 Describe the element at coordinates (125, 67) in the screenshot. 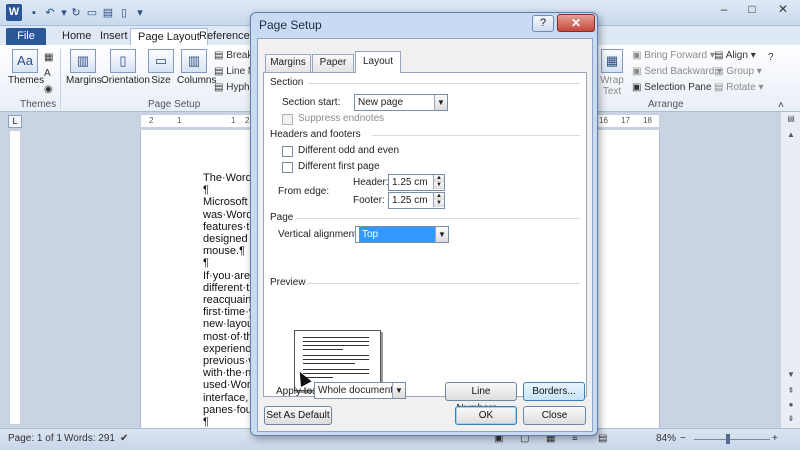

I see `orientation-button: ▯ Orientation` at that location.